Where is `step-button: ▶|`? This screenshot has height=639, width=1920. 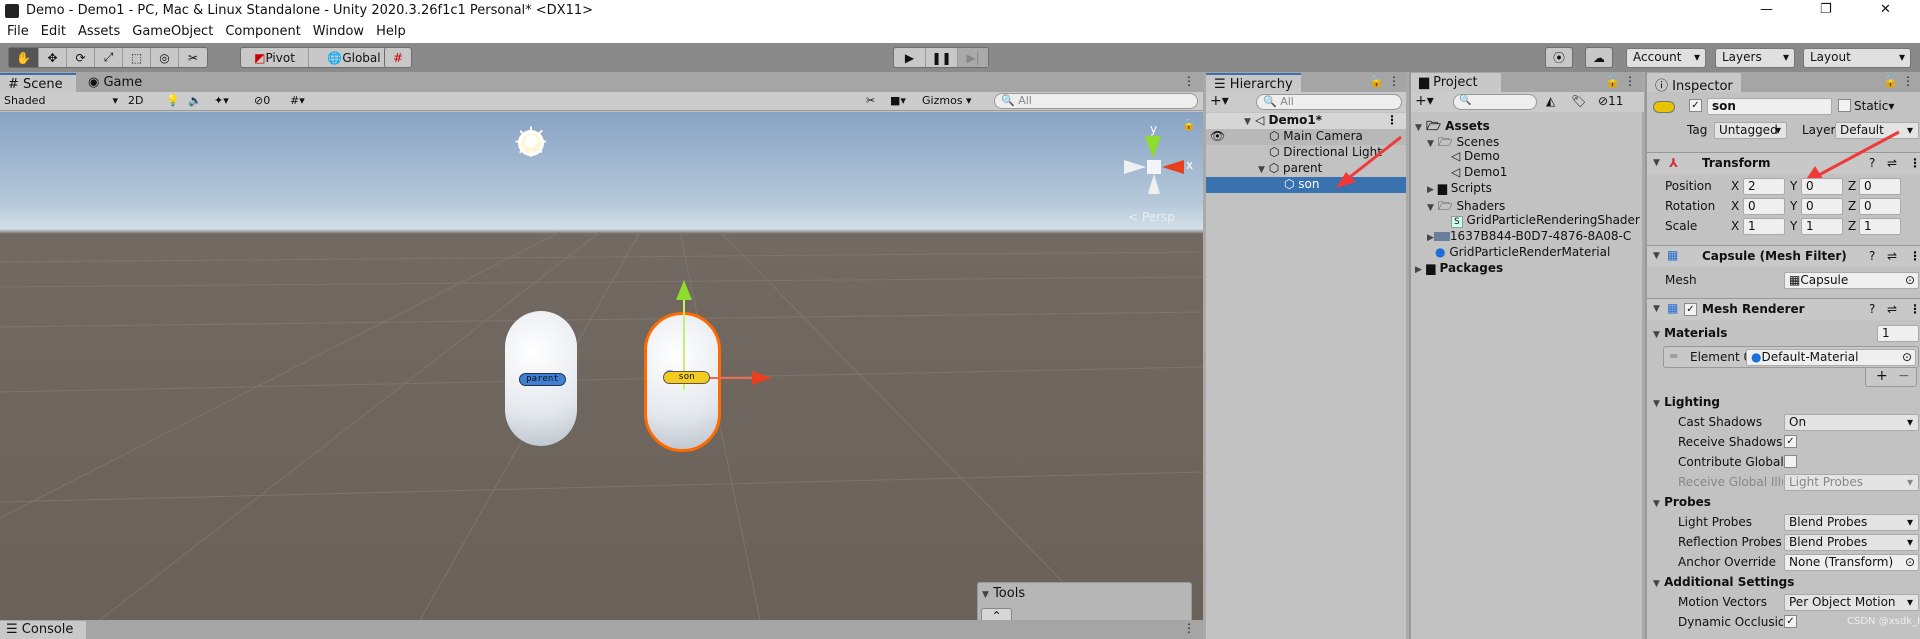 step-button: ▶| is located at coordinates (973, 57).